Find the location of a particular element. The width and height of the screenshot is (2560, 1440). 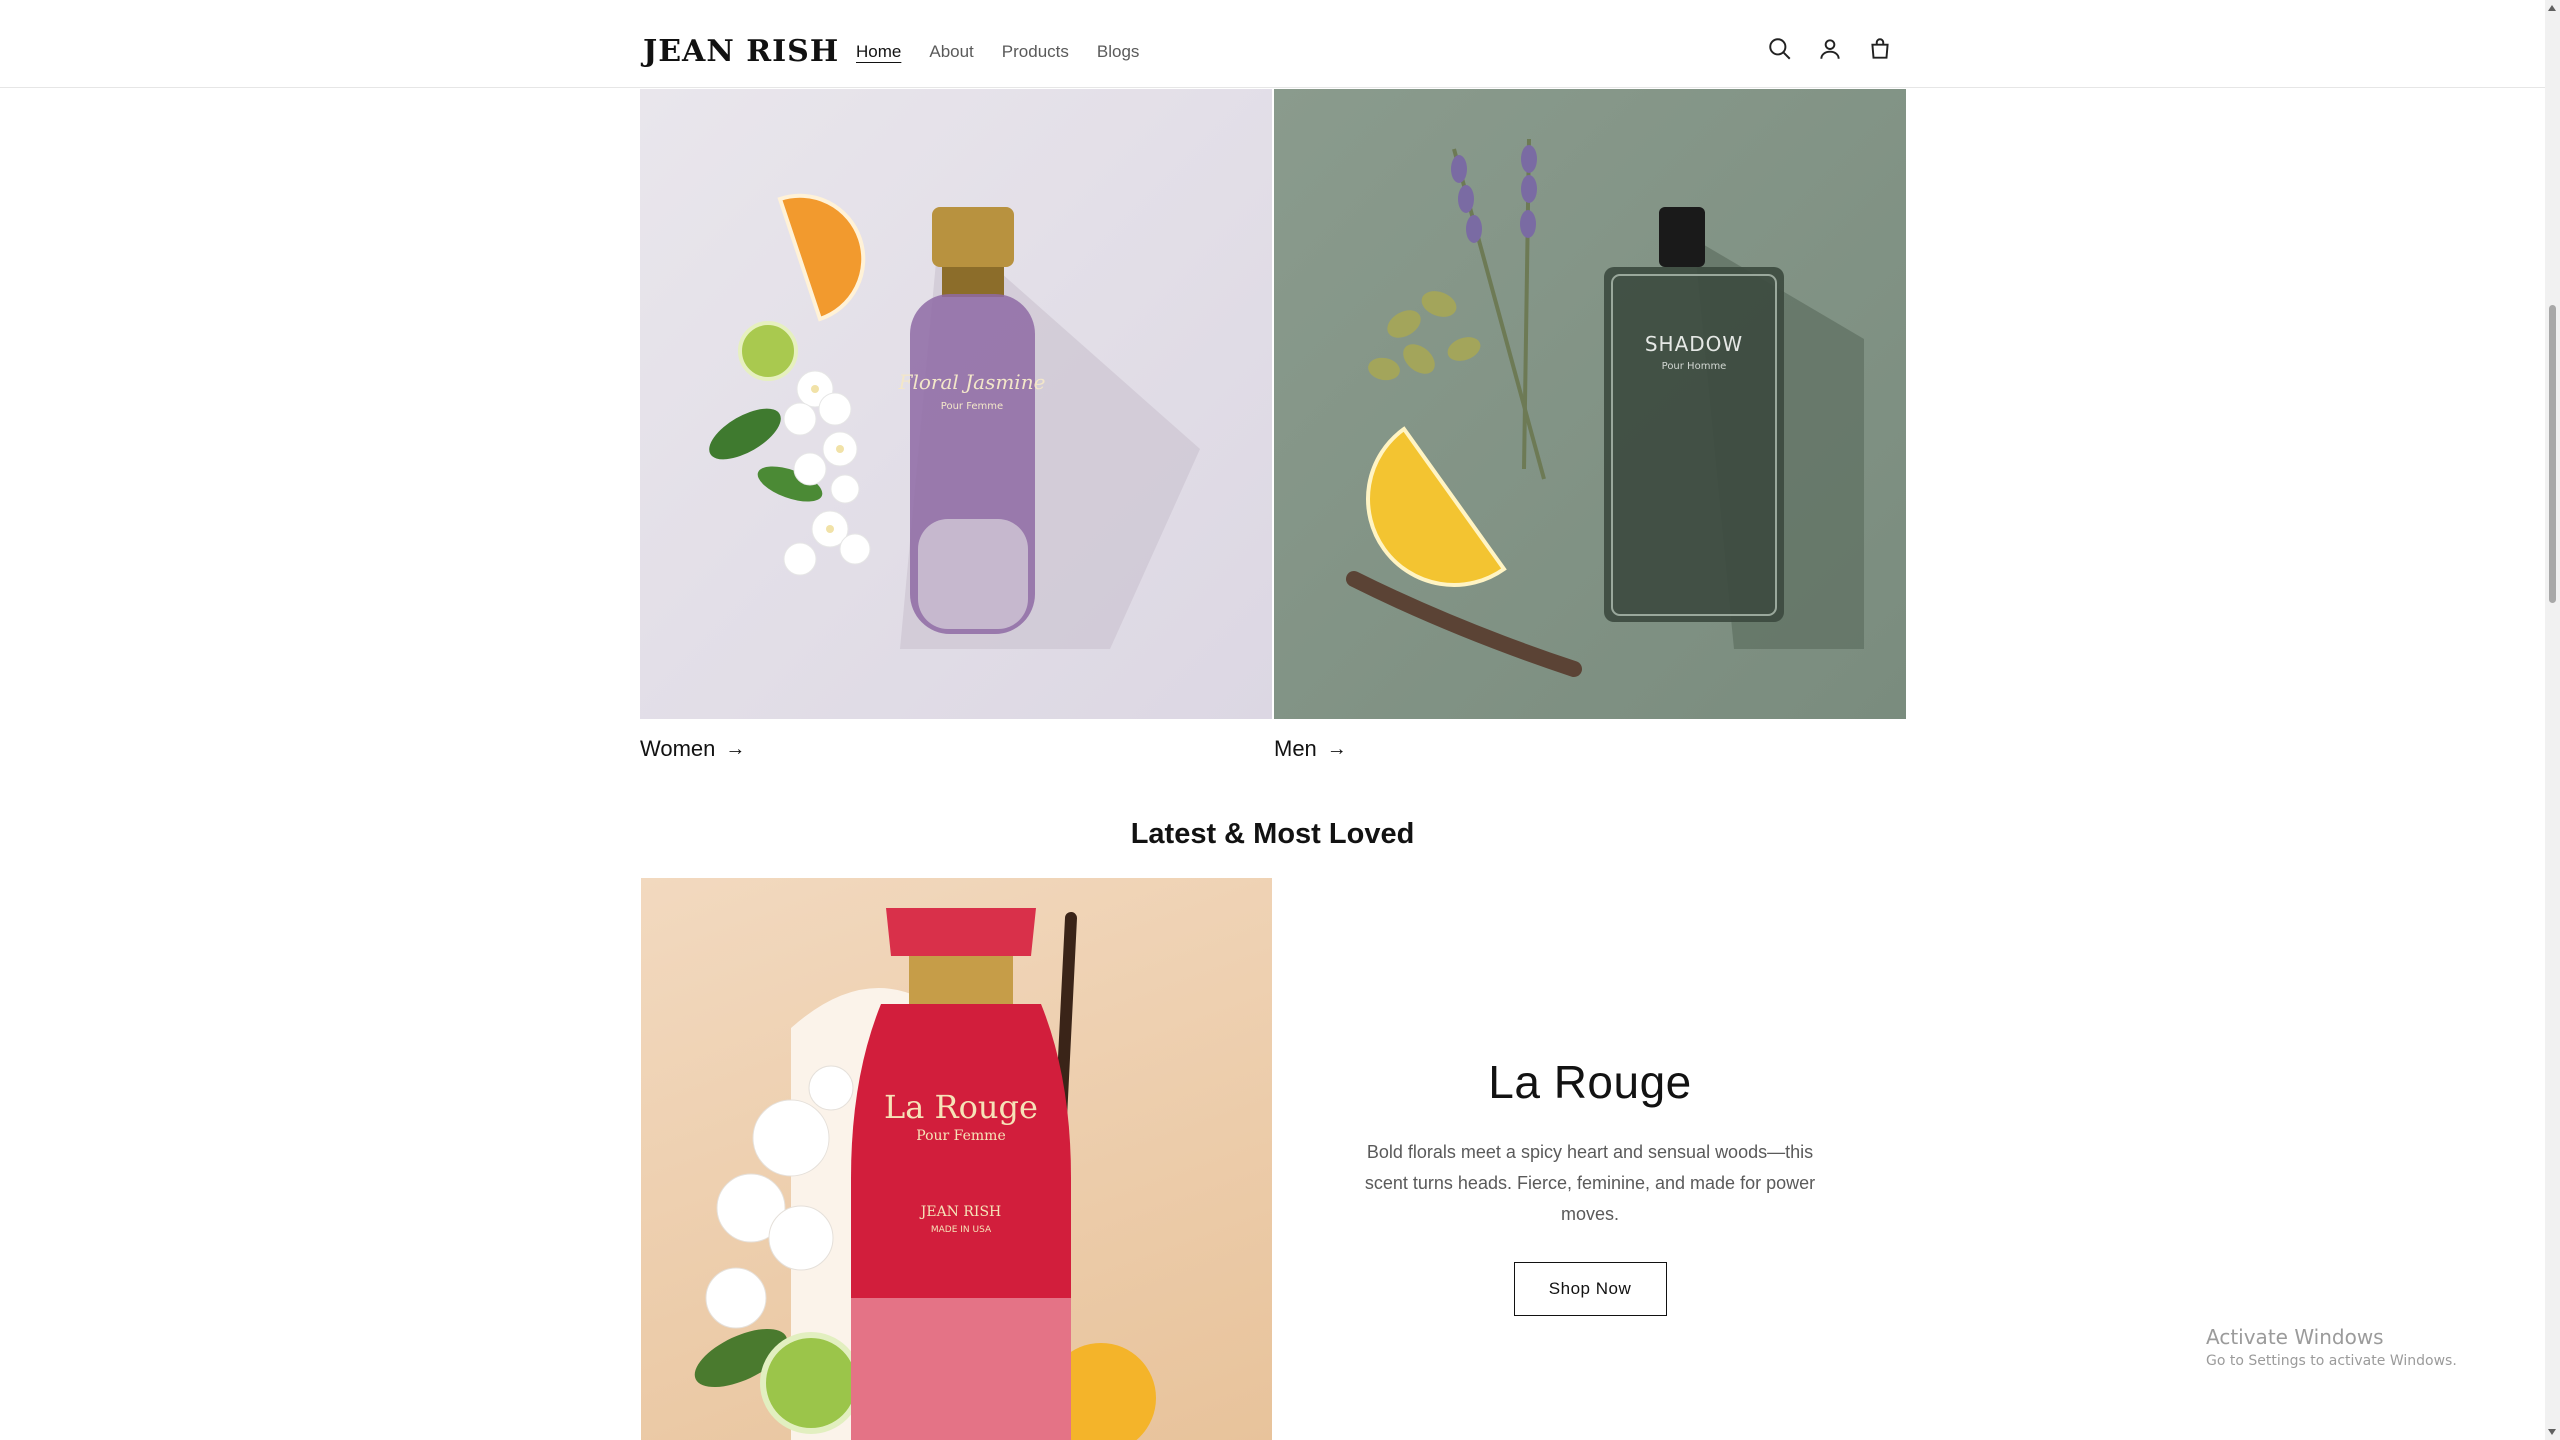

men-link-label: Men is located at coordinates (1295, 748).